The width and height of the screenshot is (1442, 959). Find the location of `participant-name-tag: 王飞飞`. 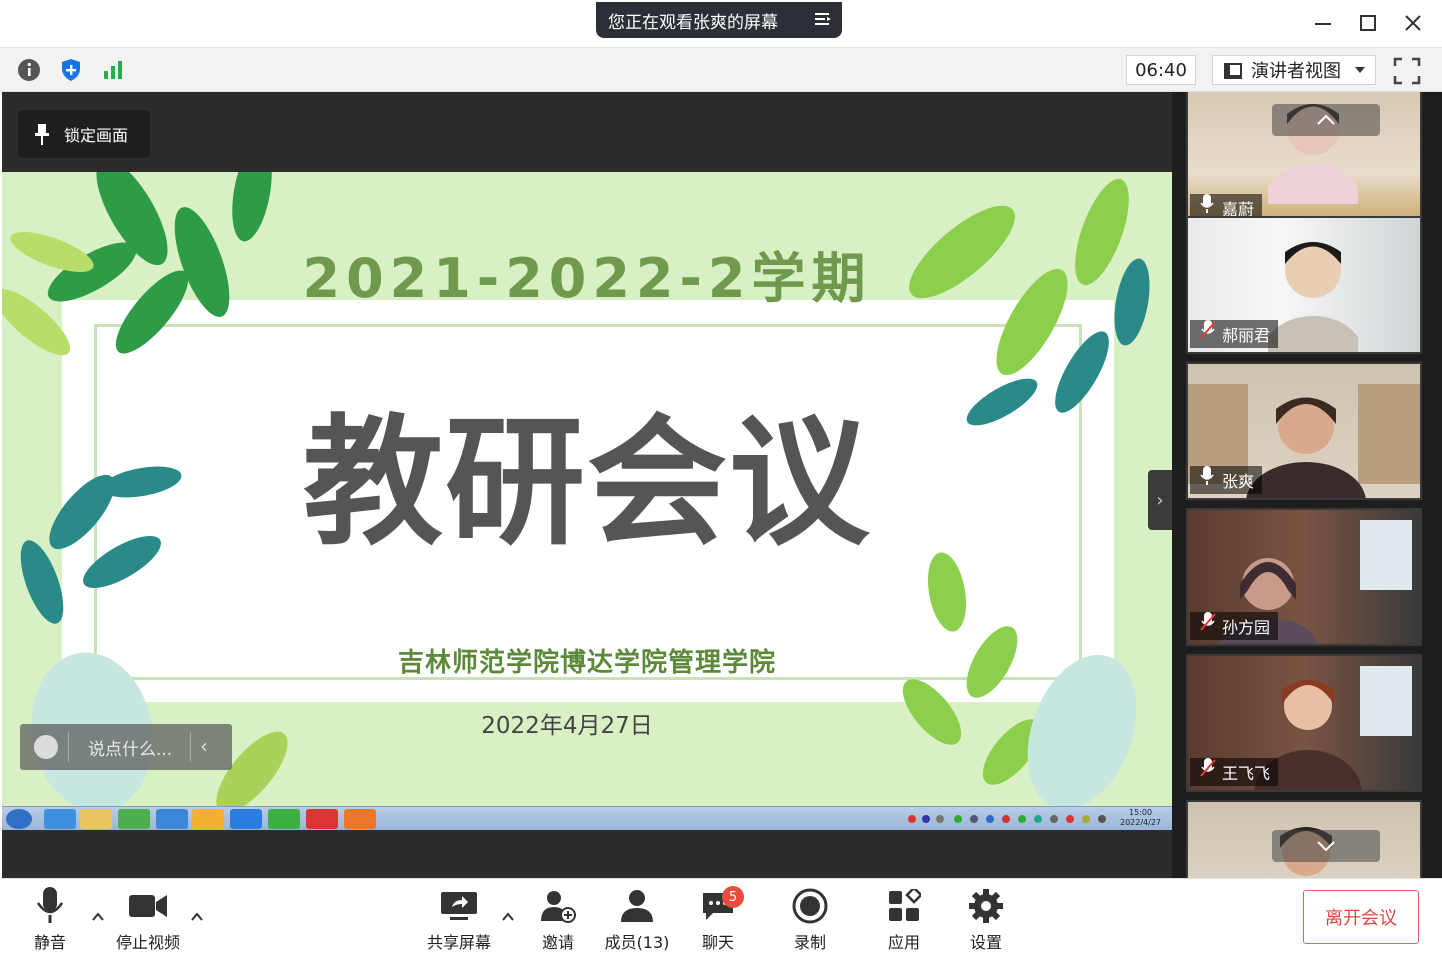

participant-name-tag: 王飞飞 is located at coordinates (1234, 772).